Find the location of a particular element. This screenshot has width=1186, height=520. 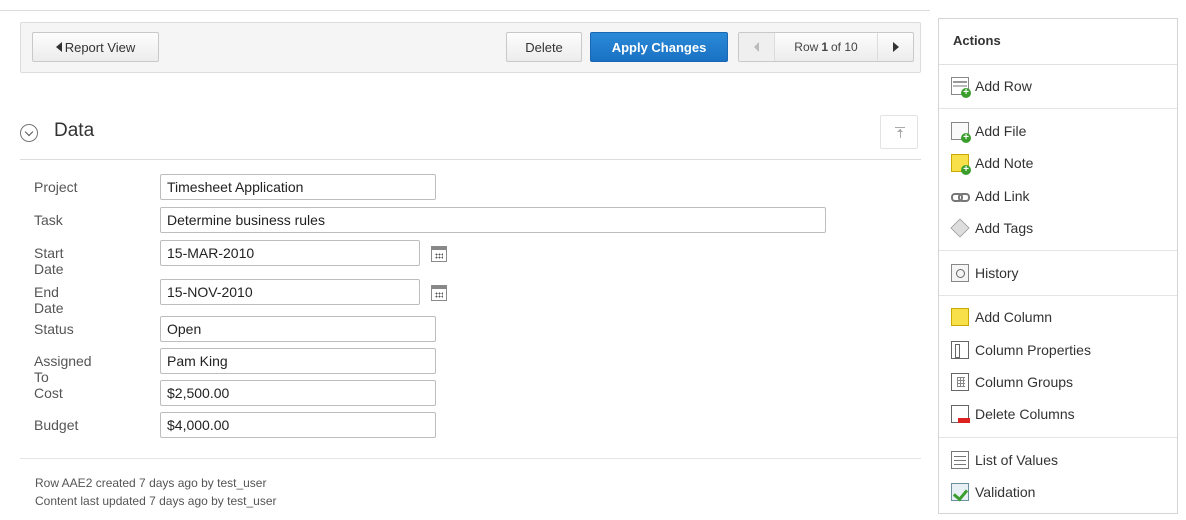

project-label: Project is located at coordinates (56, 187).